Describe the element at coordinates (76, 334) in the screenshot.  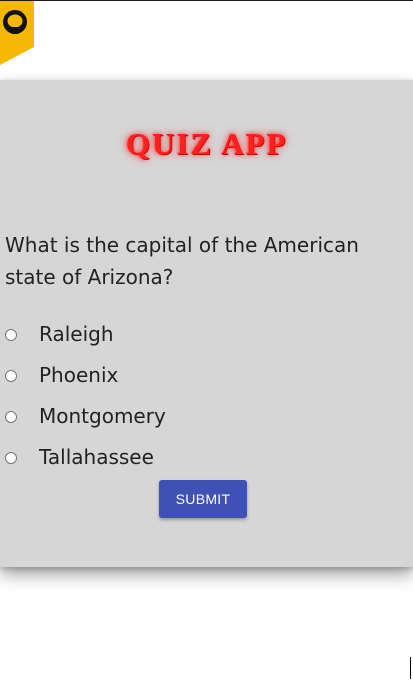
I see `answer-label-raleigh: Raleigh` at that location.